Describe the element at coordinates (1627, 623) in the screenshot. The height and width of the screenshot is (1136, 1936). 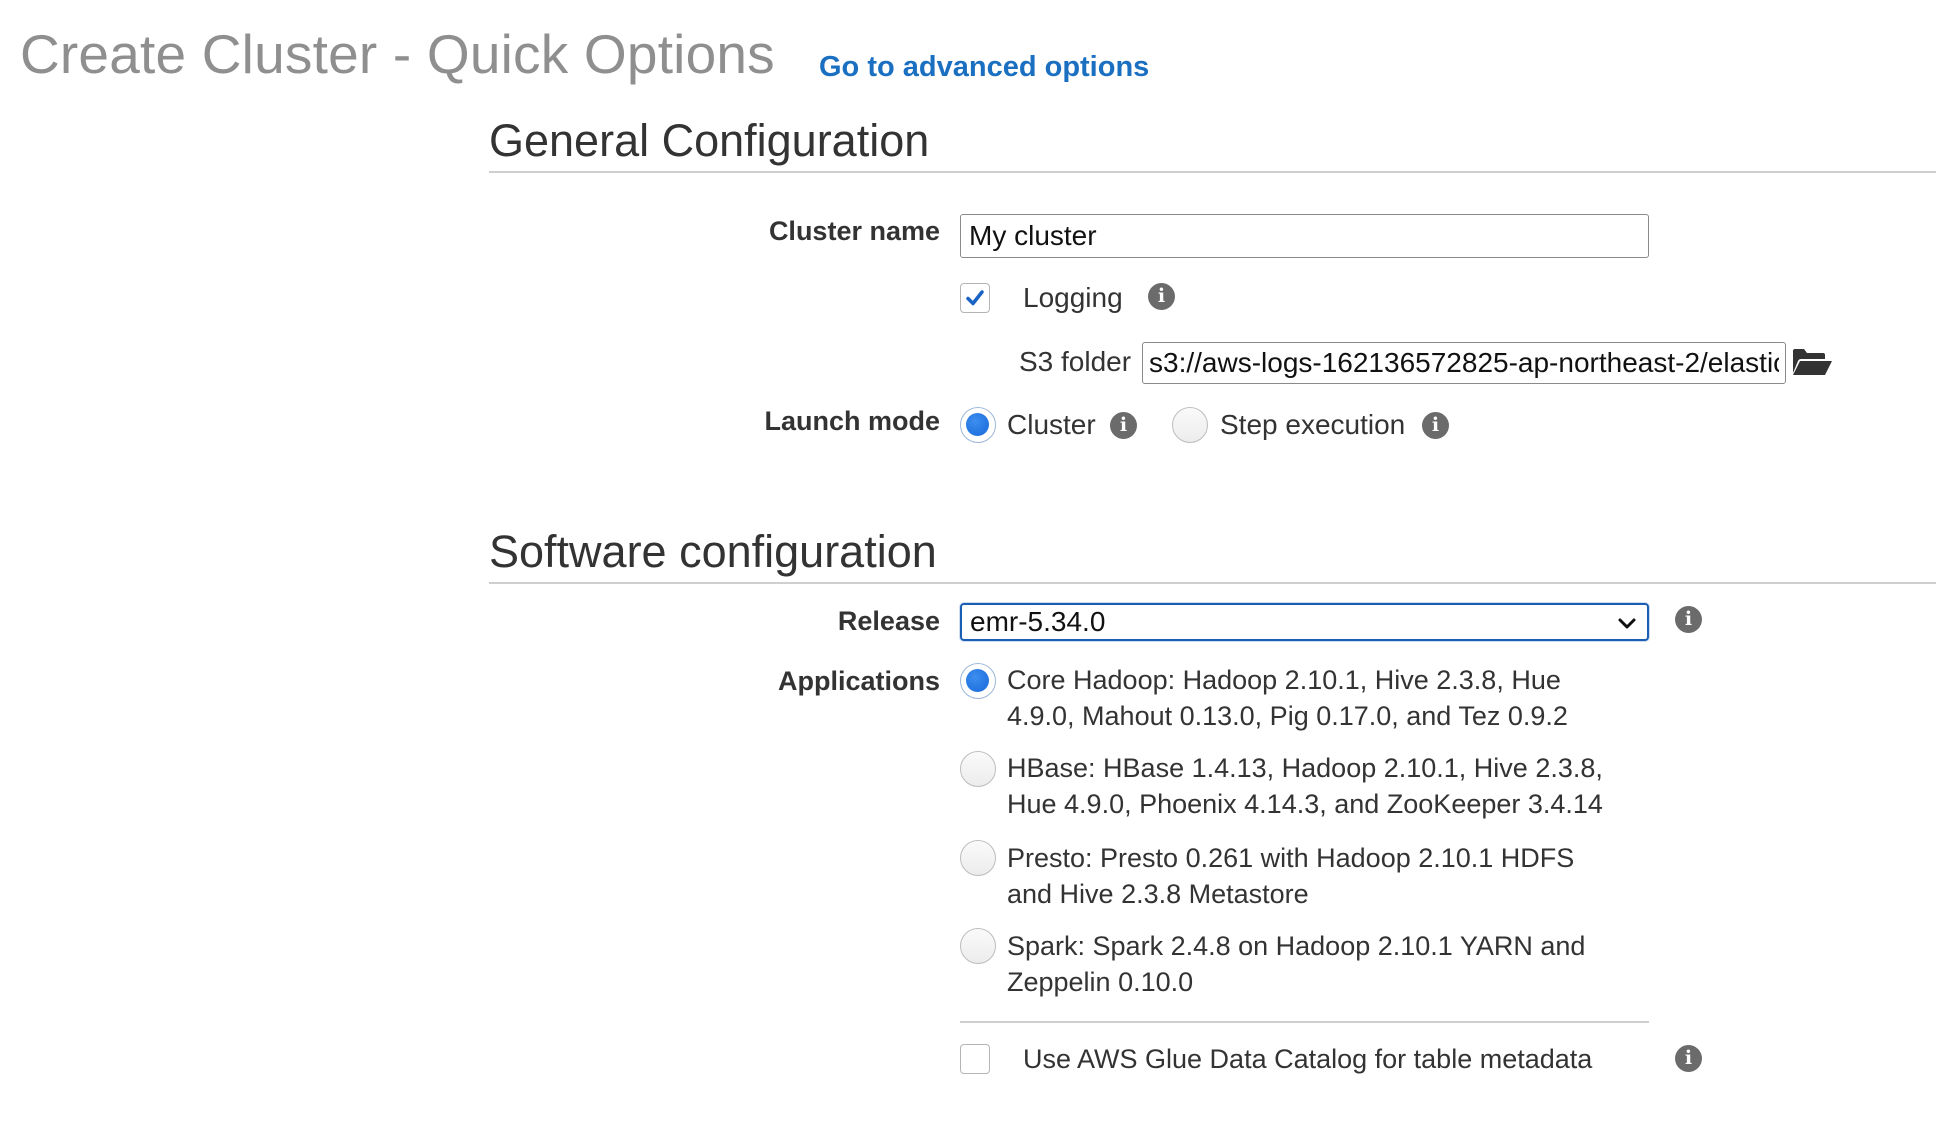
I see `chevron-down-icon` at that location.